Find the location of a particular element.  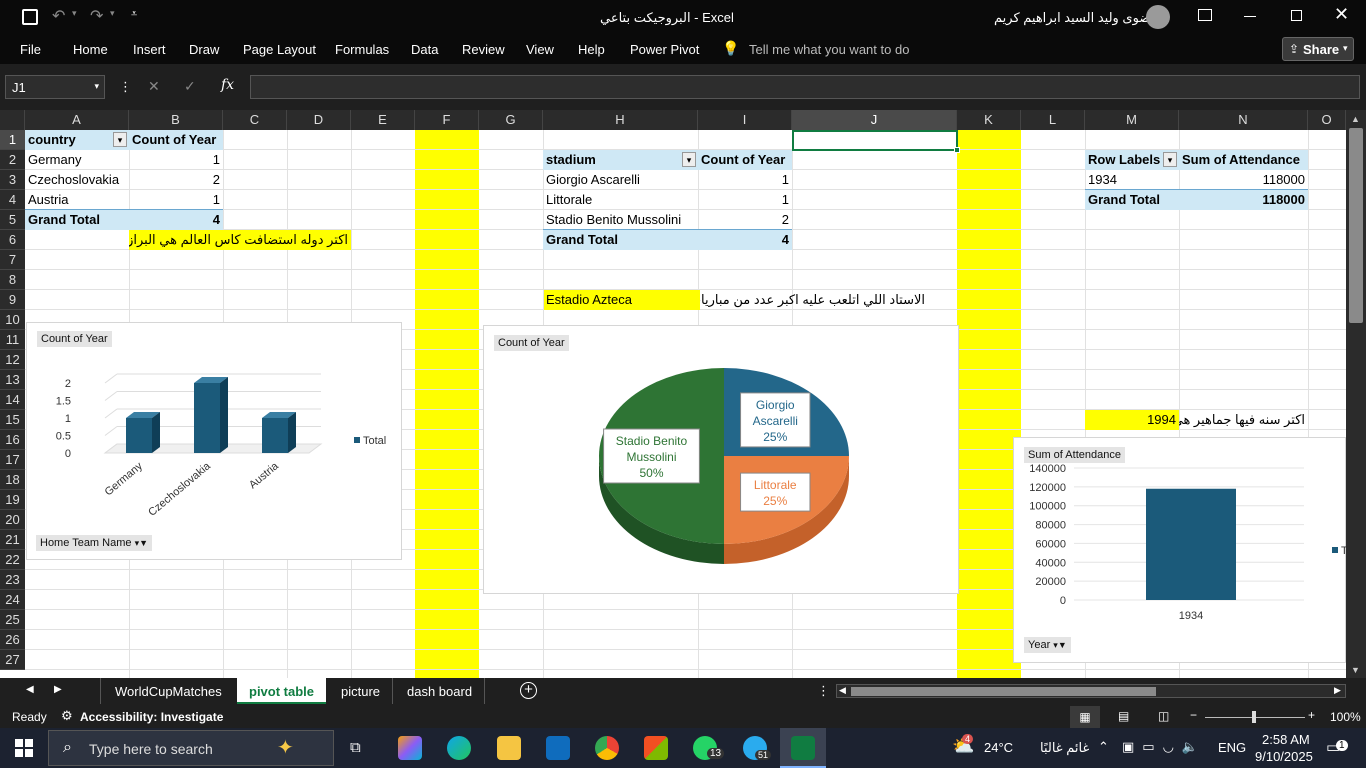

weather-text: غائم غالبًا is located at coordinates (1064, 748).